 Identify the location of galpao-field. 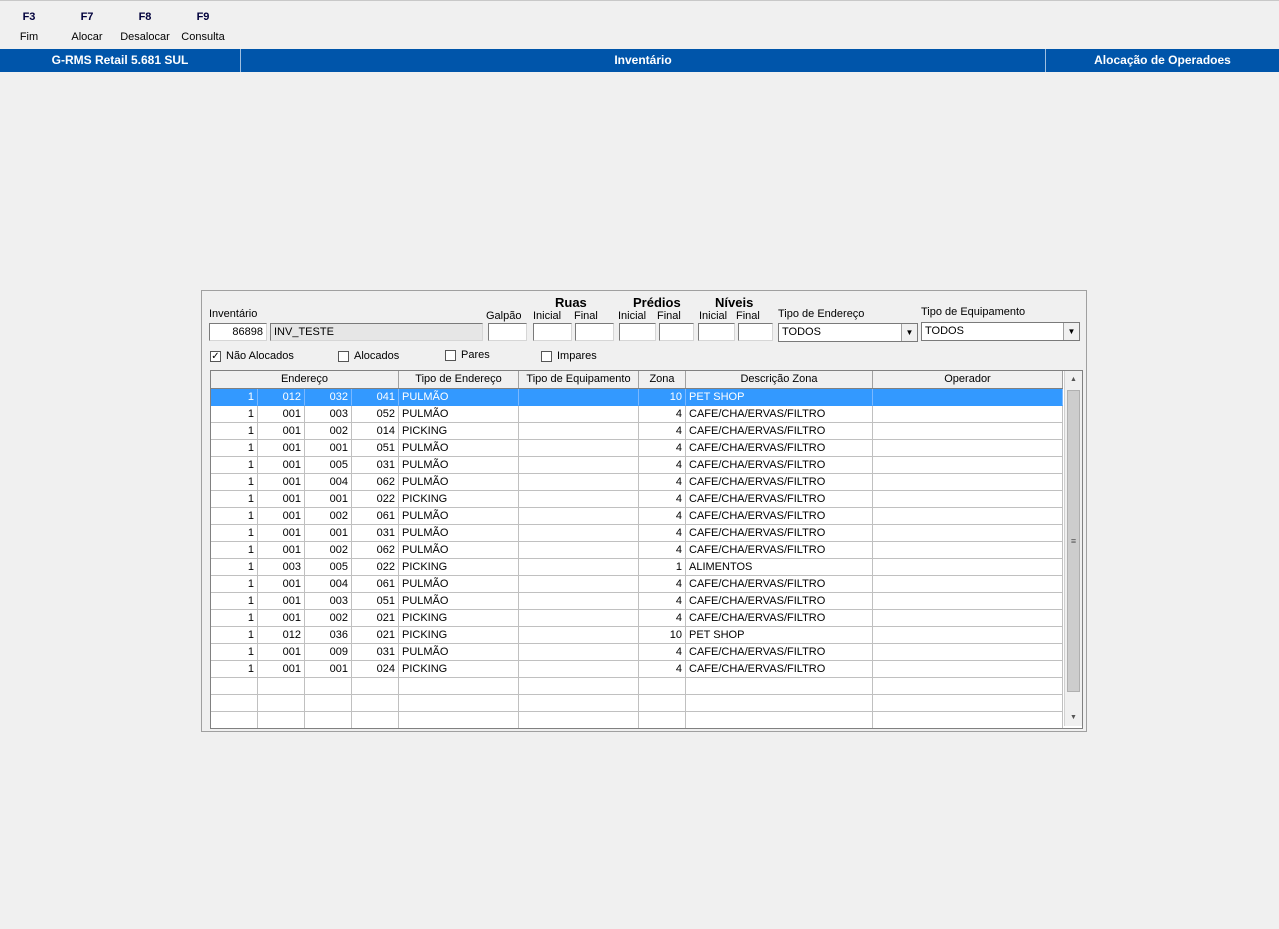
(507, 332).